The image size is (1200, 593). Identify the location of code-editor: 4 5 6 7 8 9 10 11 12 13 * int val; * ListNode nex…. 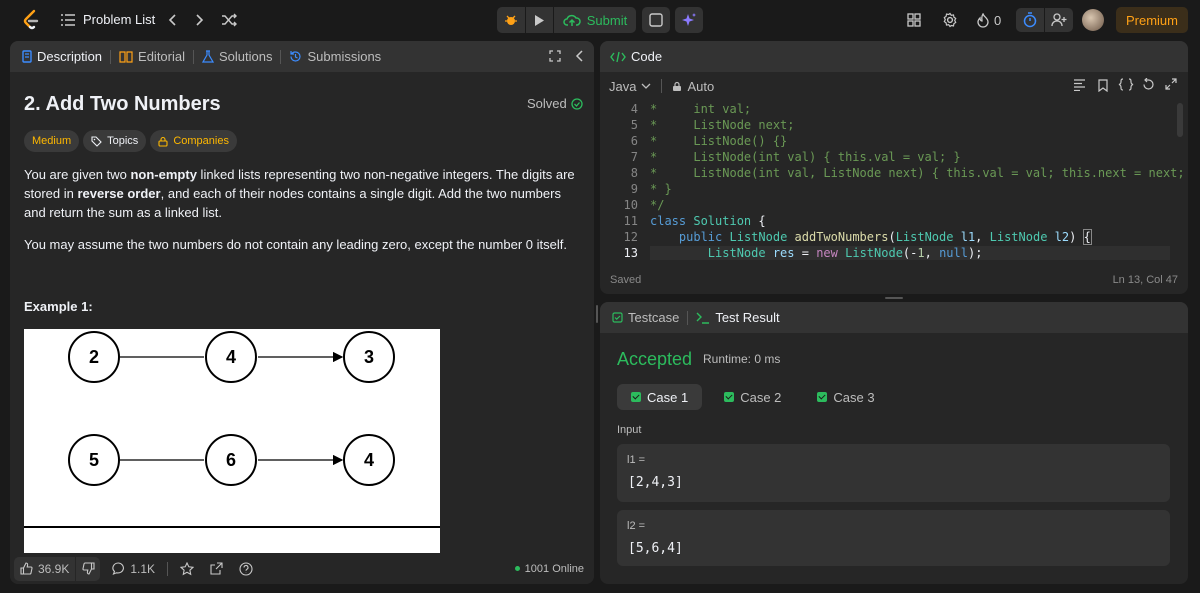
(894, 180).